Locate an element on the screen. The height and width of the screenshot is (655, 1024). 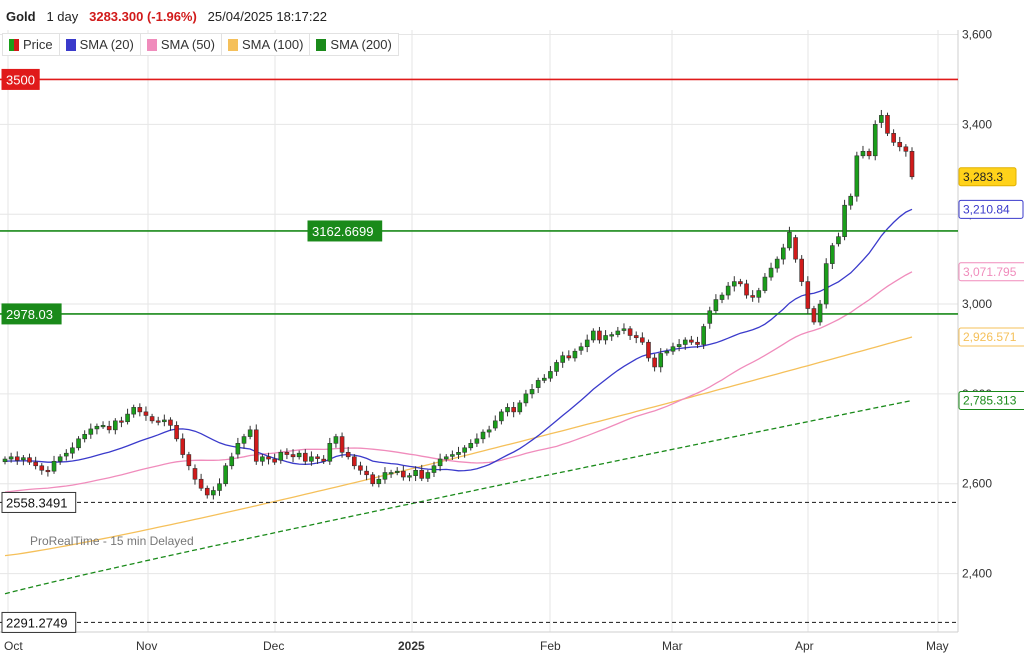
level-label: 2558.3491 is located at coordinates (36, 502).